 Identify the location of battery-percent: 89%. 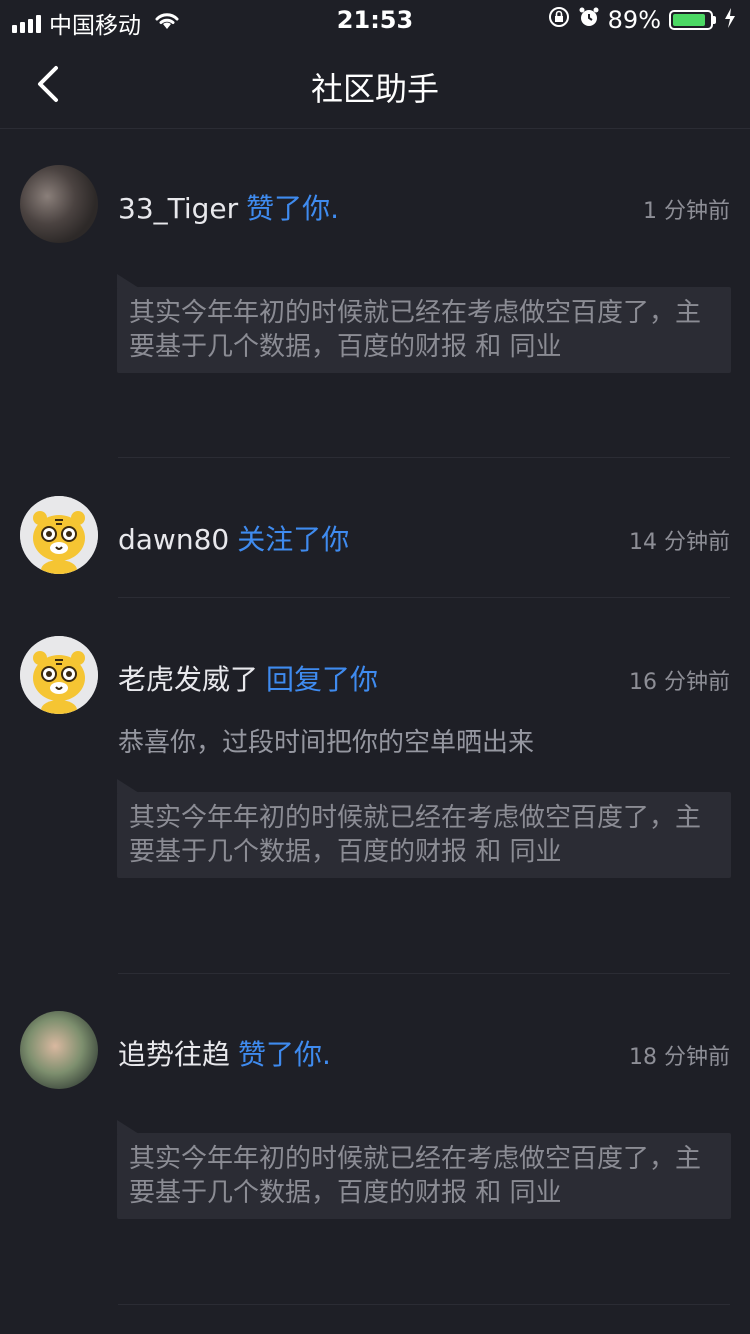
(634, 20).